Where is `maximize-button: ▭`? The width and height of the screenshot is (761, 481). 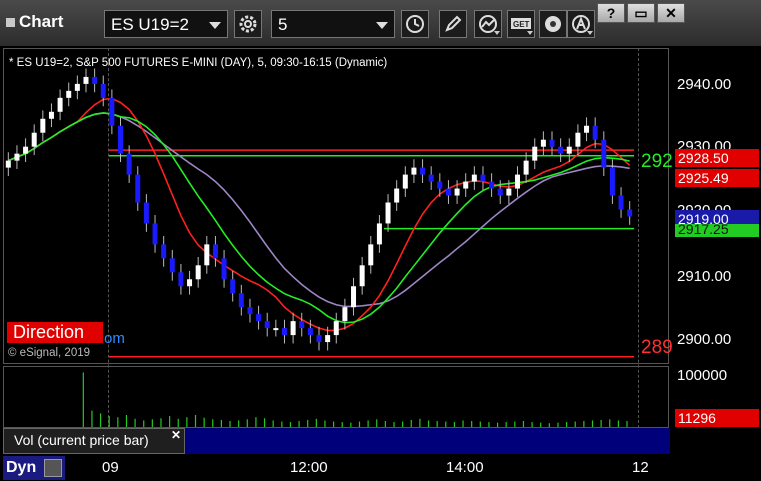
maximize-button: ▭ is located at coordinates (641, 13).